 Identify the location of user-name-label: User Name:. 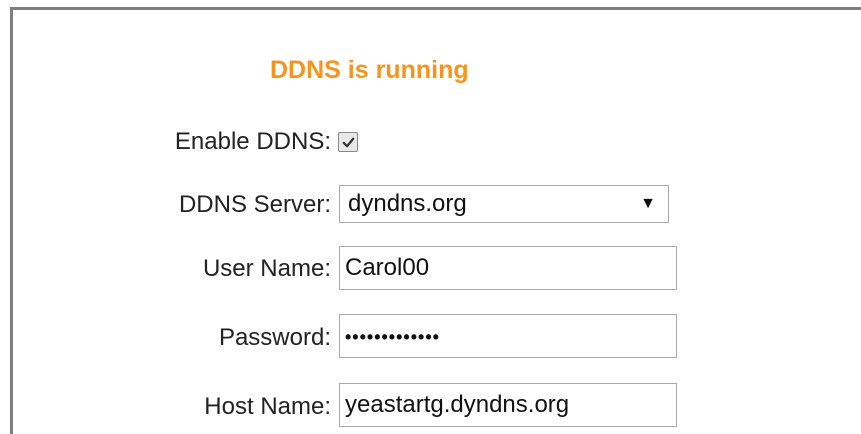
(266, 268).